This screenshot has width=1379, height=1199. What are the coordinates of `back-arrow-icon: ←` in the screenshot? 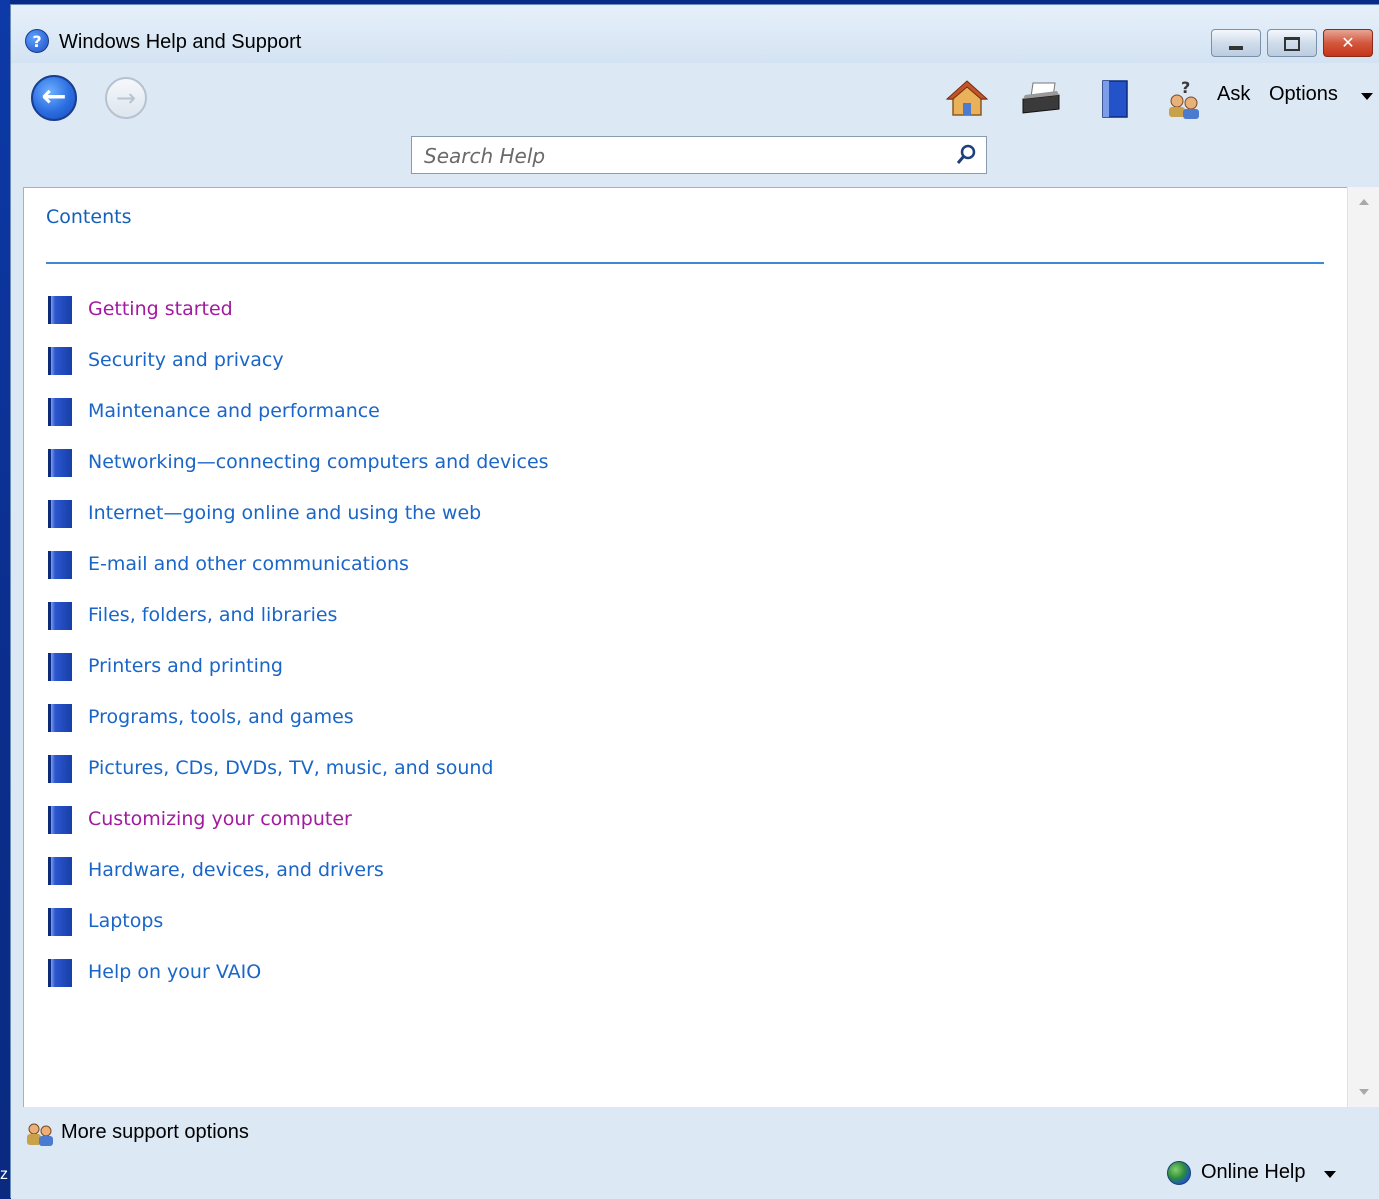 It's located at (54, 98).